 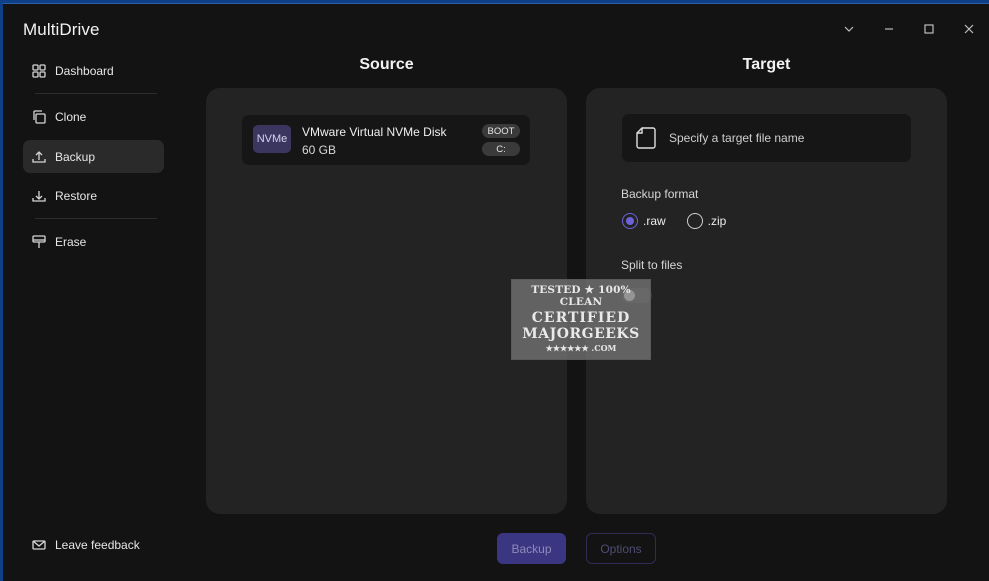 I want to click on format-zip-radio: .zip, so click(x=706, y=221).